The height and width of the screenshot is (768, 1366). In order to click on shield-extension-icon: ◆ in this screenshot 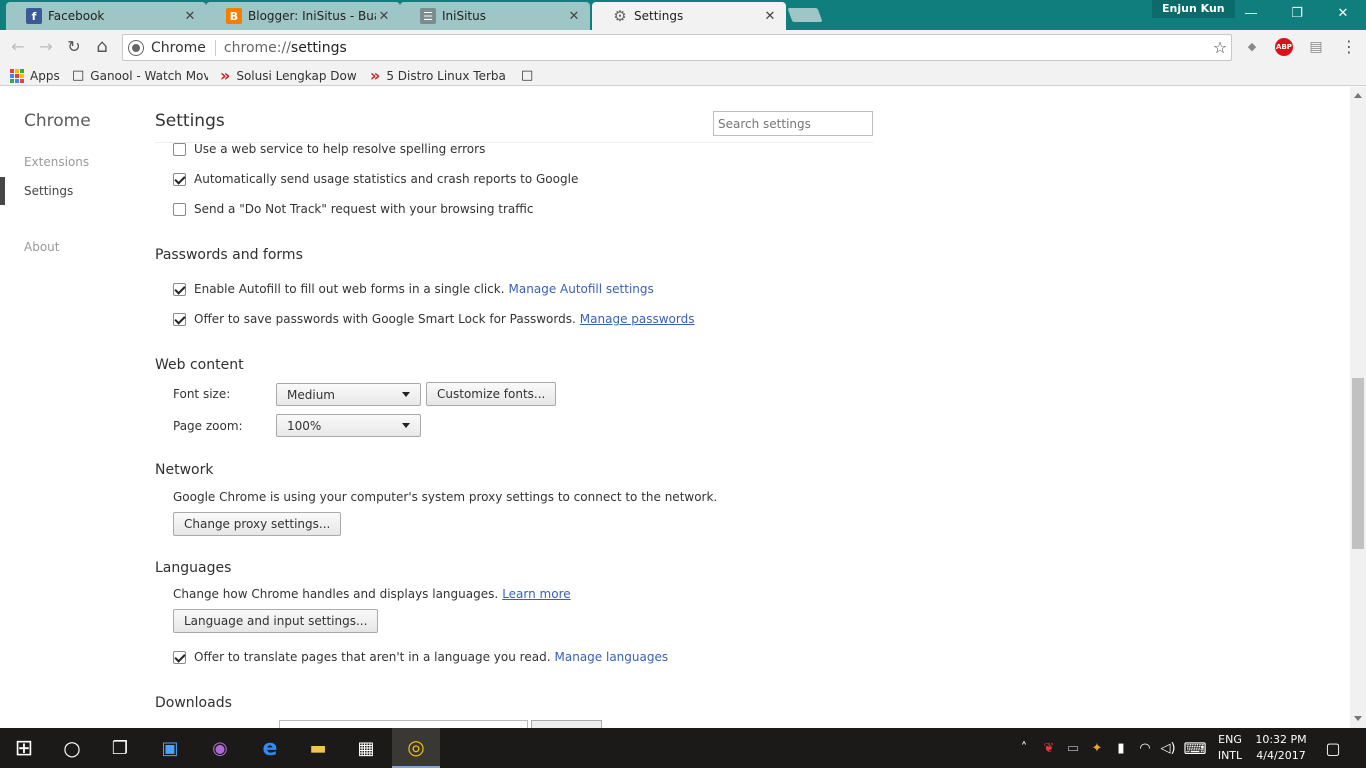, I will do `click(1252, 47)`.